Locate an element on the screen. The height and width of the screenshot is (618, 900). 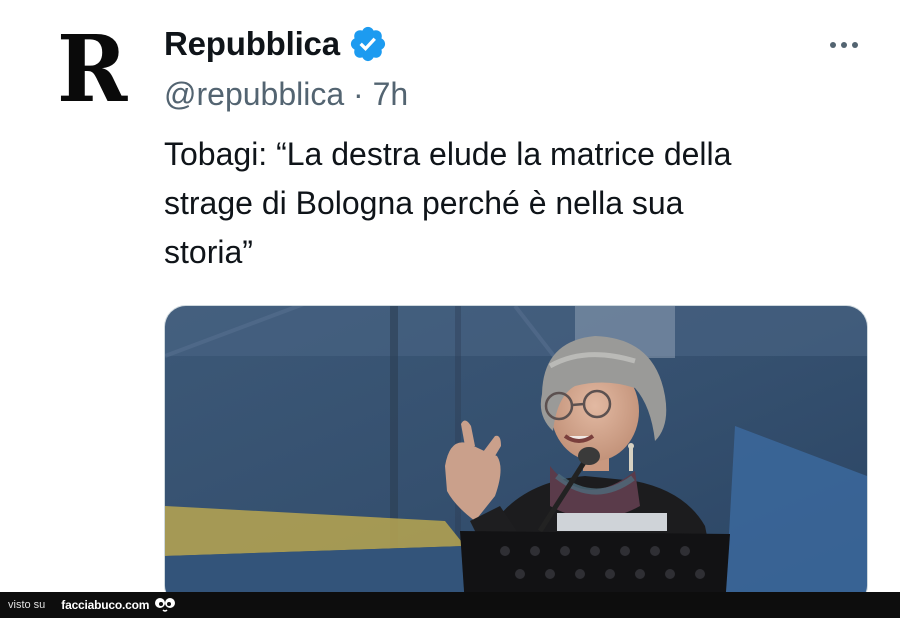
author-meta-row: @repubblica · 7h is located at coordinates (286, 94).